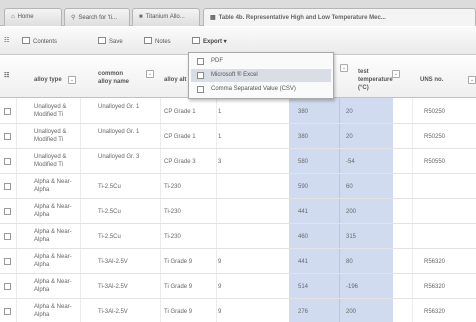 The width and height of the screenshot is (476, 322). What do you see at coordinates (148, 40) in the screenshot?
I see `notes-icon` at bounding box center [148, 40].